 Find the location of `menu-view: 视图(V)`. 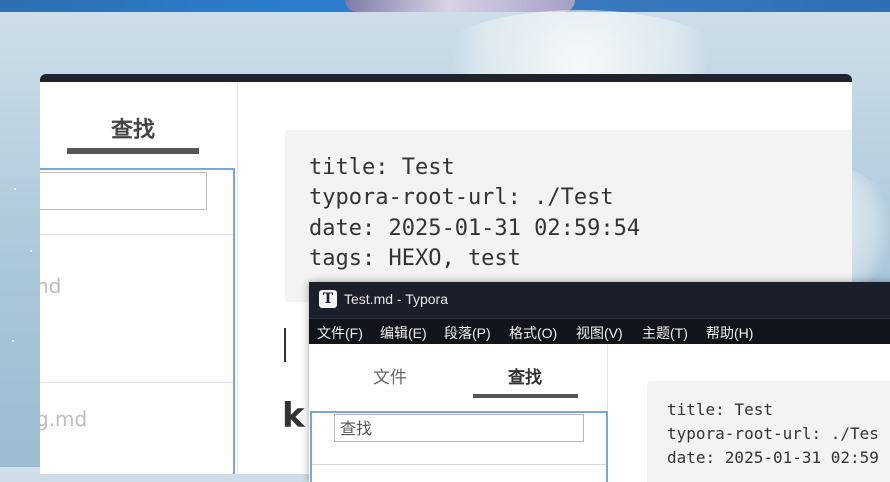

menu-view: 视图(V) is located at coordinates (599, 333).